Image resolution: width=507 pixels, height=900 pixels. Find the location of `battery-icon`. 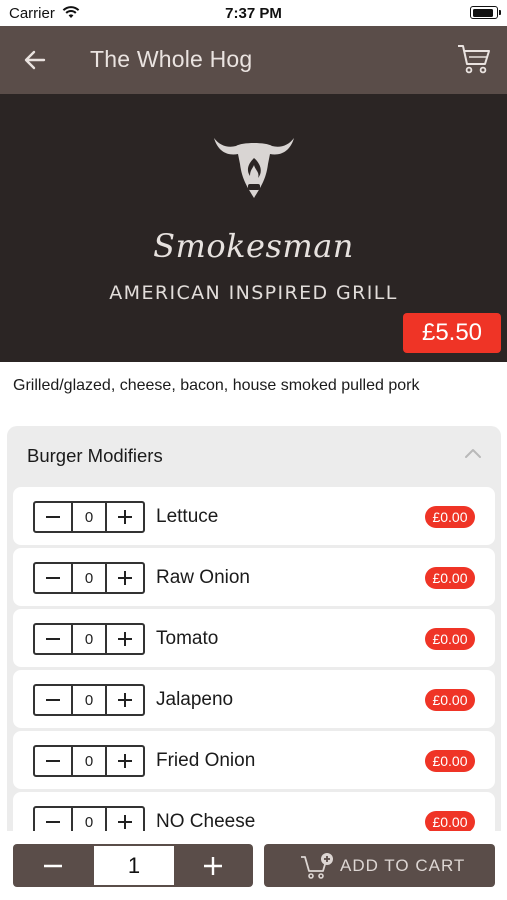

battery-icon is located at coordinates (485, 12).